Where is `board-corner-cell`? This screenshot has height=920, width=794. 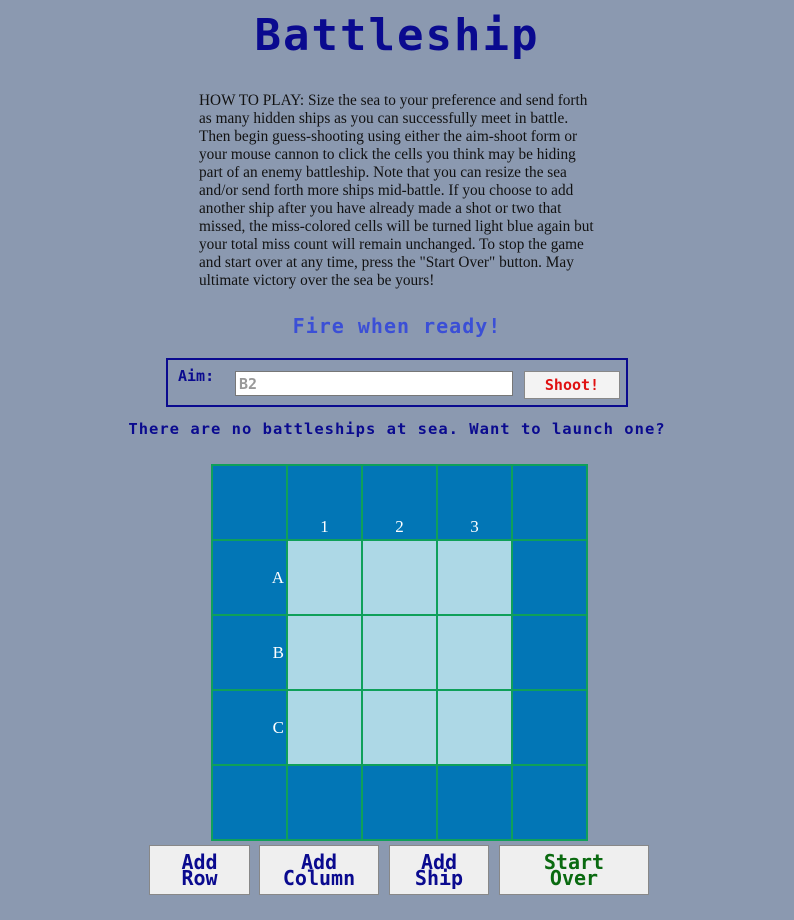
board-corner-cell is located at coordinates (249, 502).